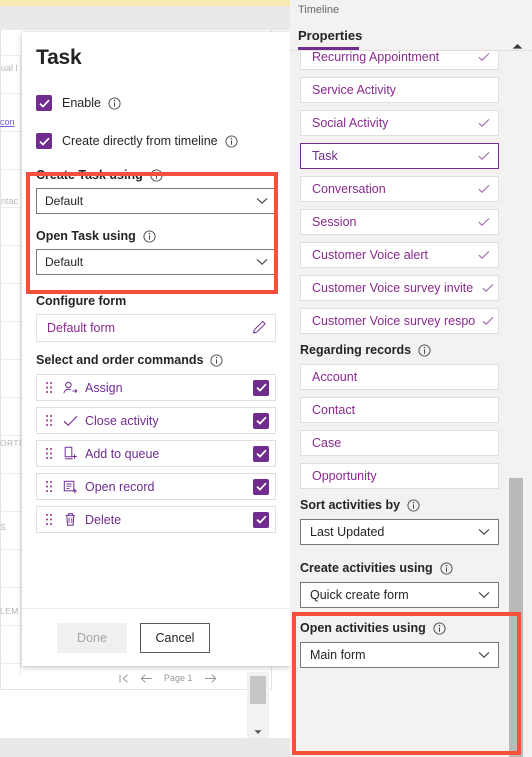 The image size is (532, 757). What do you see at coordinates (399, 410) in the screenshot?
I see `regarding-pill-contact: Contact` at bounding box center [399, 410].